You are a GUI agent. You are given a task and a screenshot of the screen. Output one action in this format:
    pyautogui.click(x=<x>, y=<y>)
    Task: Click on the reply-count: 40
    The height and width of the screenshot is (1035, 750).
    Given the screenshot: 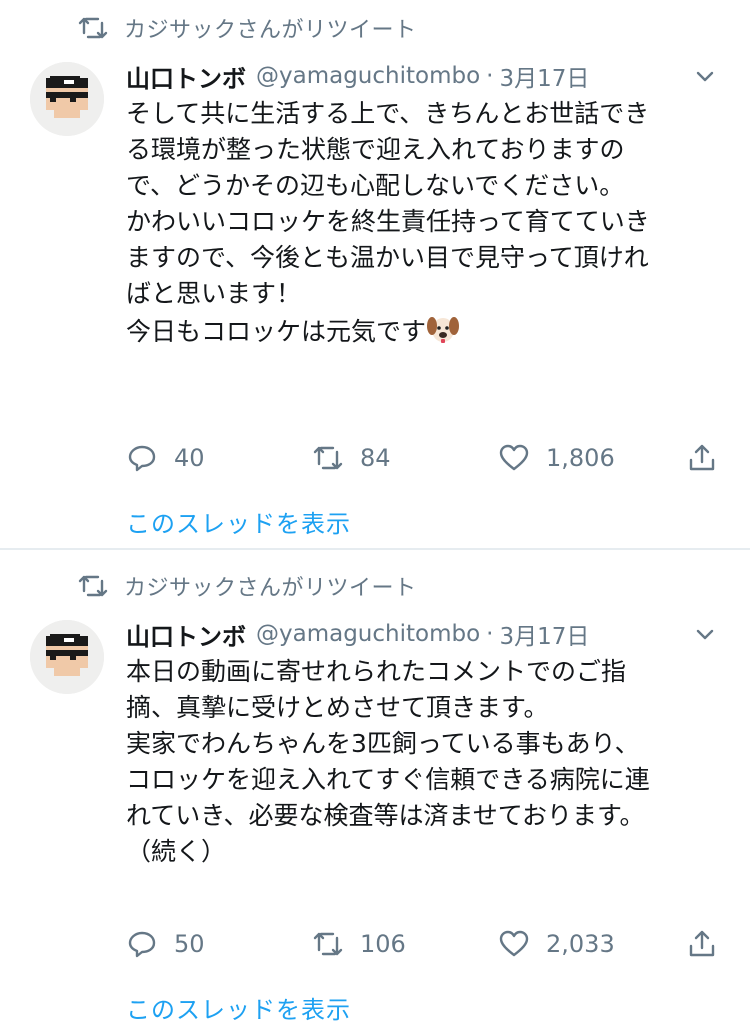 What is the action you would take?
    pyautogui.click(x=189, y=458)
    